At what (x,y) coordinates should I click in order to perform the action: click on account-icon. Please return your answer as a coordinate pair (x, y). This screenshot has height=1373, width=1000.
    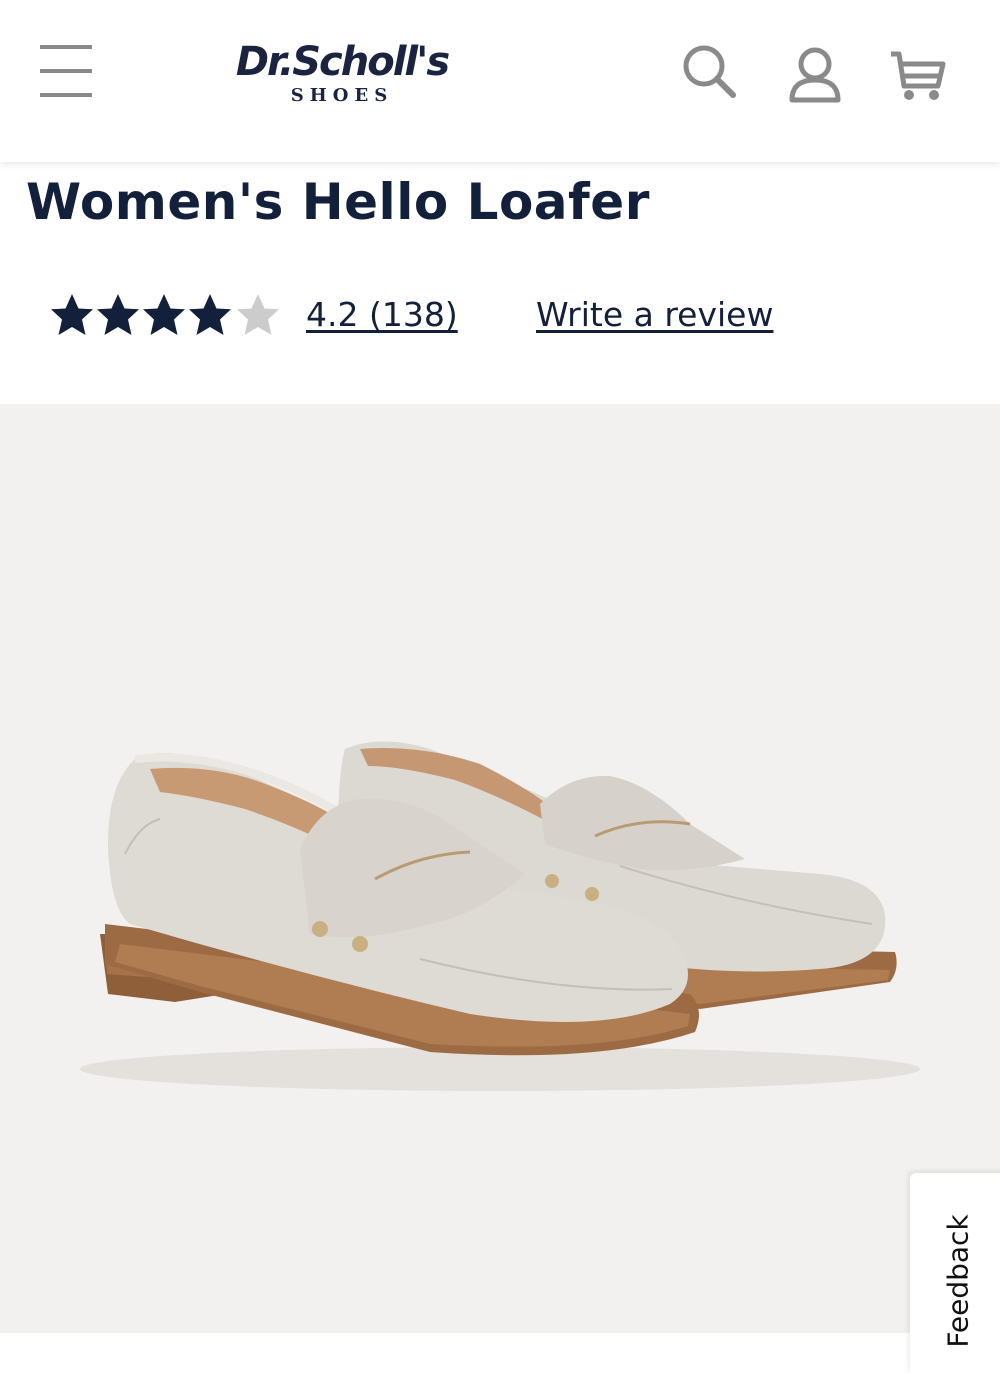
    Looking at the image, I should click on (815, 75).